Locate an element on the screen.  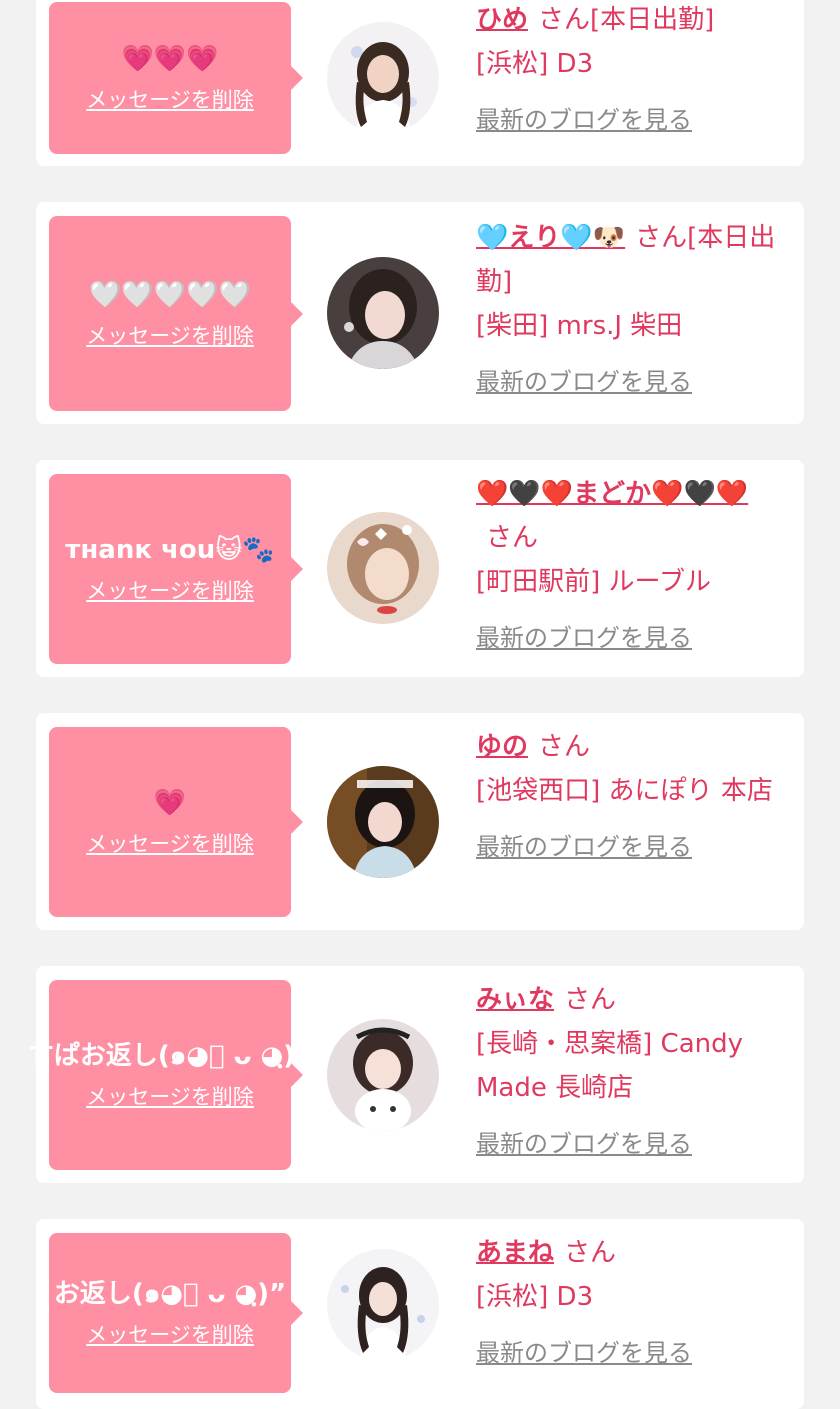
name-line: あまね さん is located at coordinates (626, 1253).